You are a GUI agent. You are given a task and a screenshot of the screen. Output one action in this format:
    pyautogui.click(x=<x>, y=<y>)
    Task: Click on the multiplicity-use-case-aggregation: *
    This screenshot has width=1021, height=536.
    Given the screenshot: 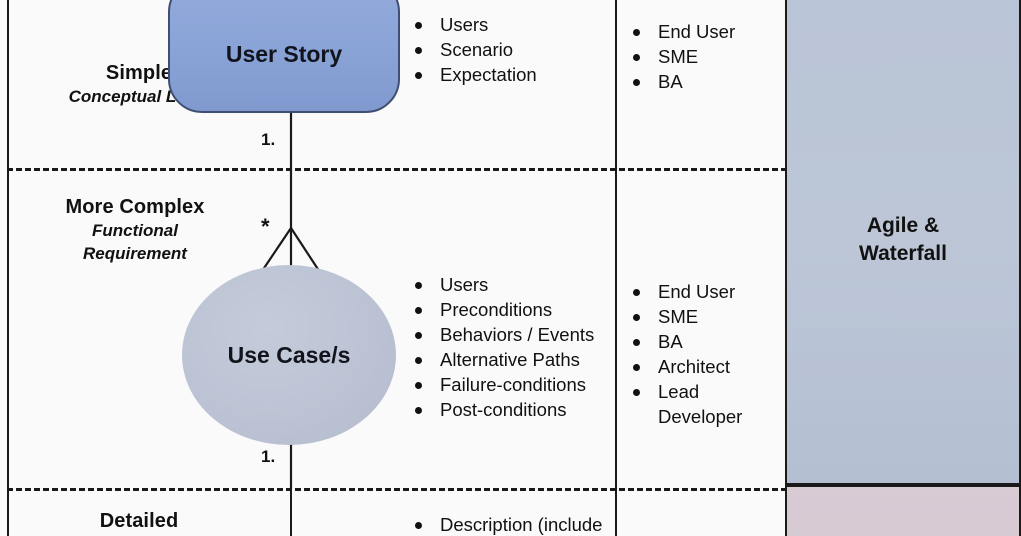 What is the action you would take?
    pyautogui.click(x=265, y=226)
    